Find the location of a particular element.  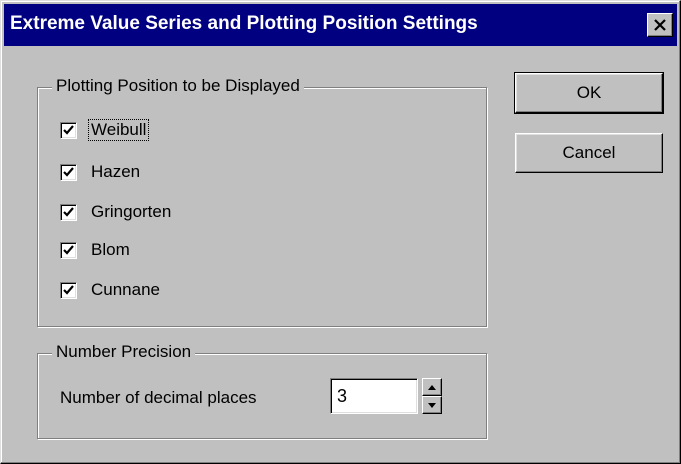

cancel-button: Cancel is located at coordinates (589, 153).